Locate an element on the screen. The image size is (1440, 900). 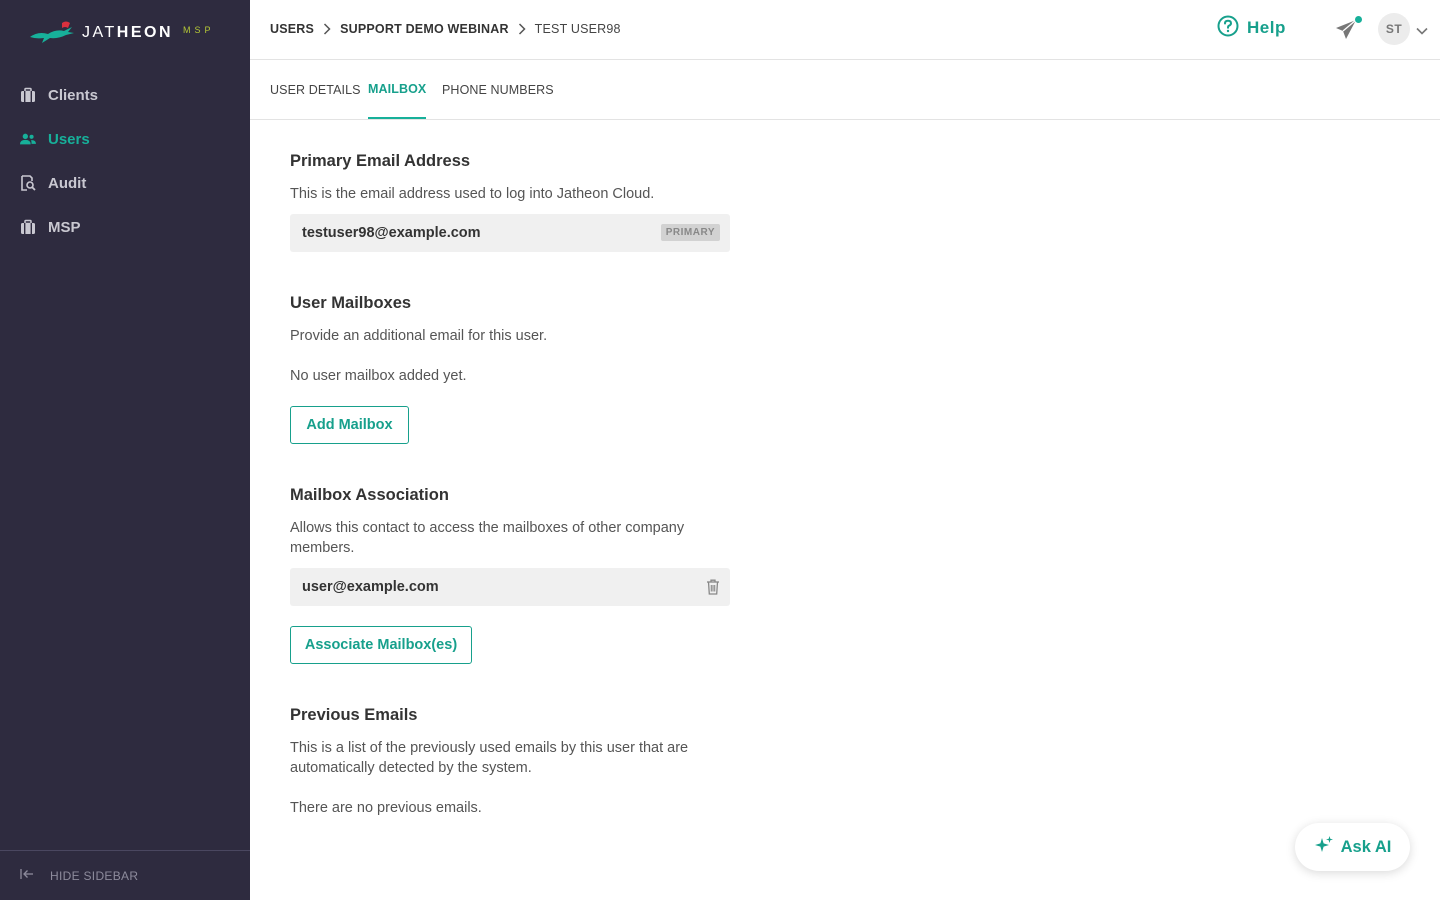
help-button: Help is located at coordinates (1251, 28).